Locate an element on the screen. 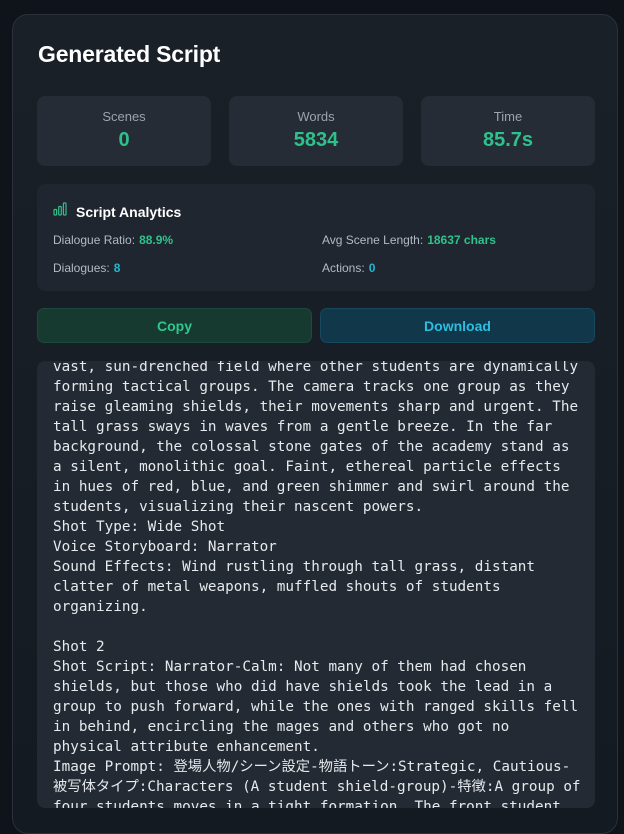  analytics-header: Script Analytics is located at coordinates (117, 211).